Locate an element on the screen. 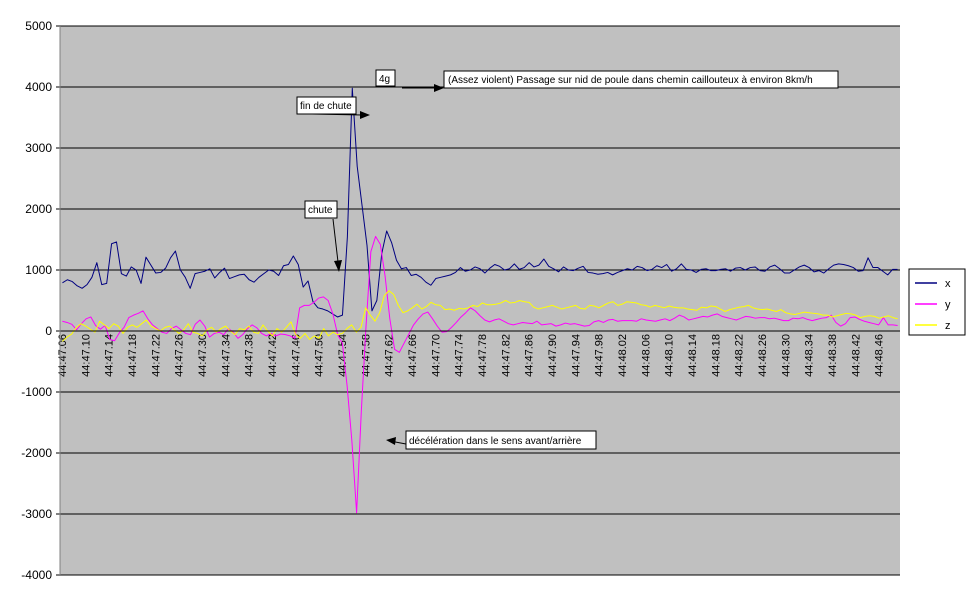  annotation-deceleration-text: décélération dans le sens avant/arrière is located at coordinates (495, 441).